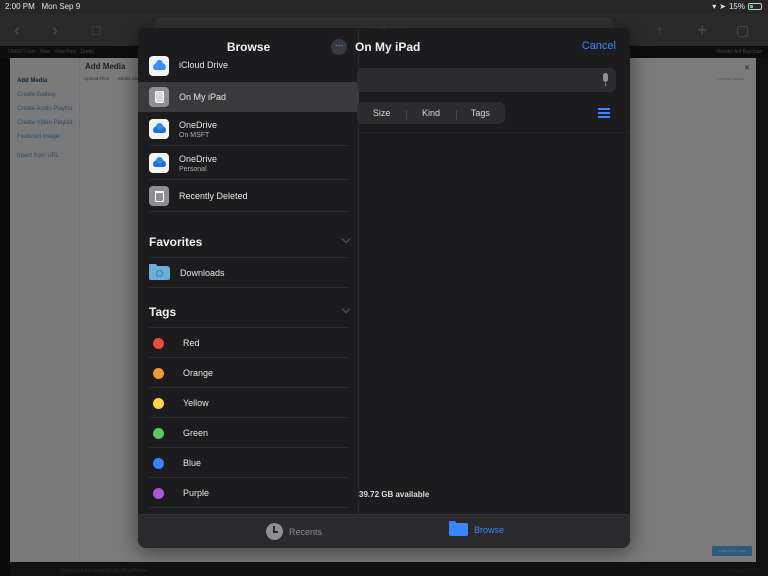  What do you see at coordinates (196, 493) in the screenshot?
I see `tag-label: Purple` at bounding box center [196, 493].